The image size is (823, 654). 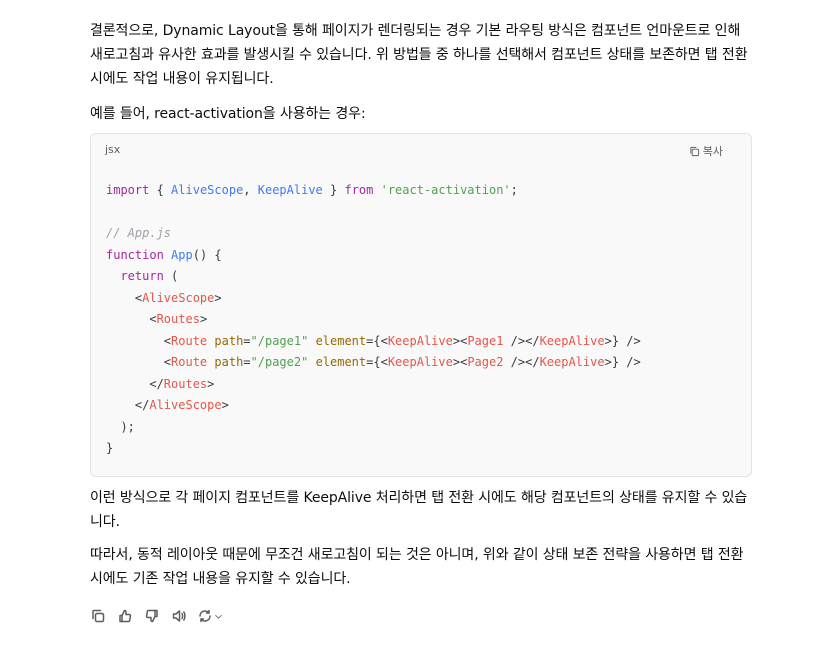 I want to click on code-line-7: <Routes>, so click(x=157, y=319).